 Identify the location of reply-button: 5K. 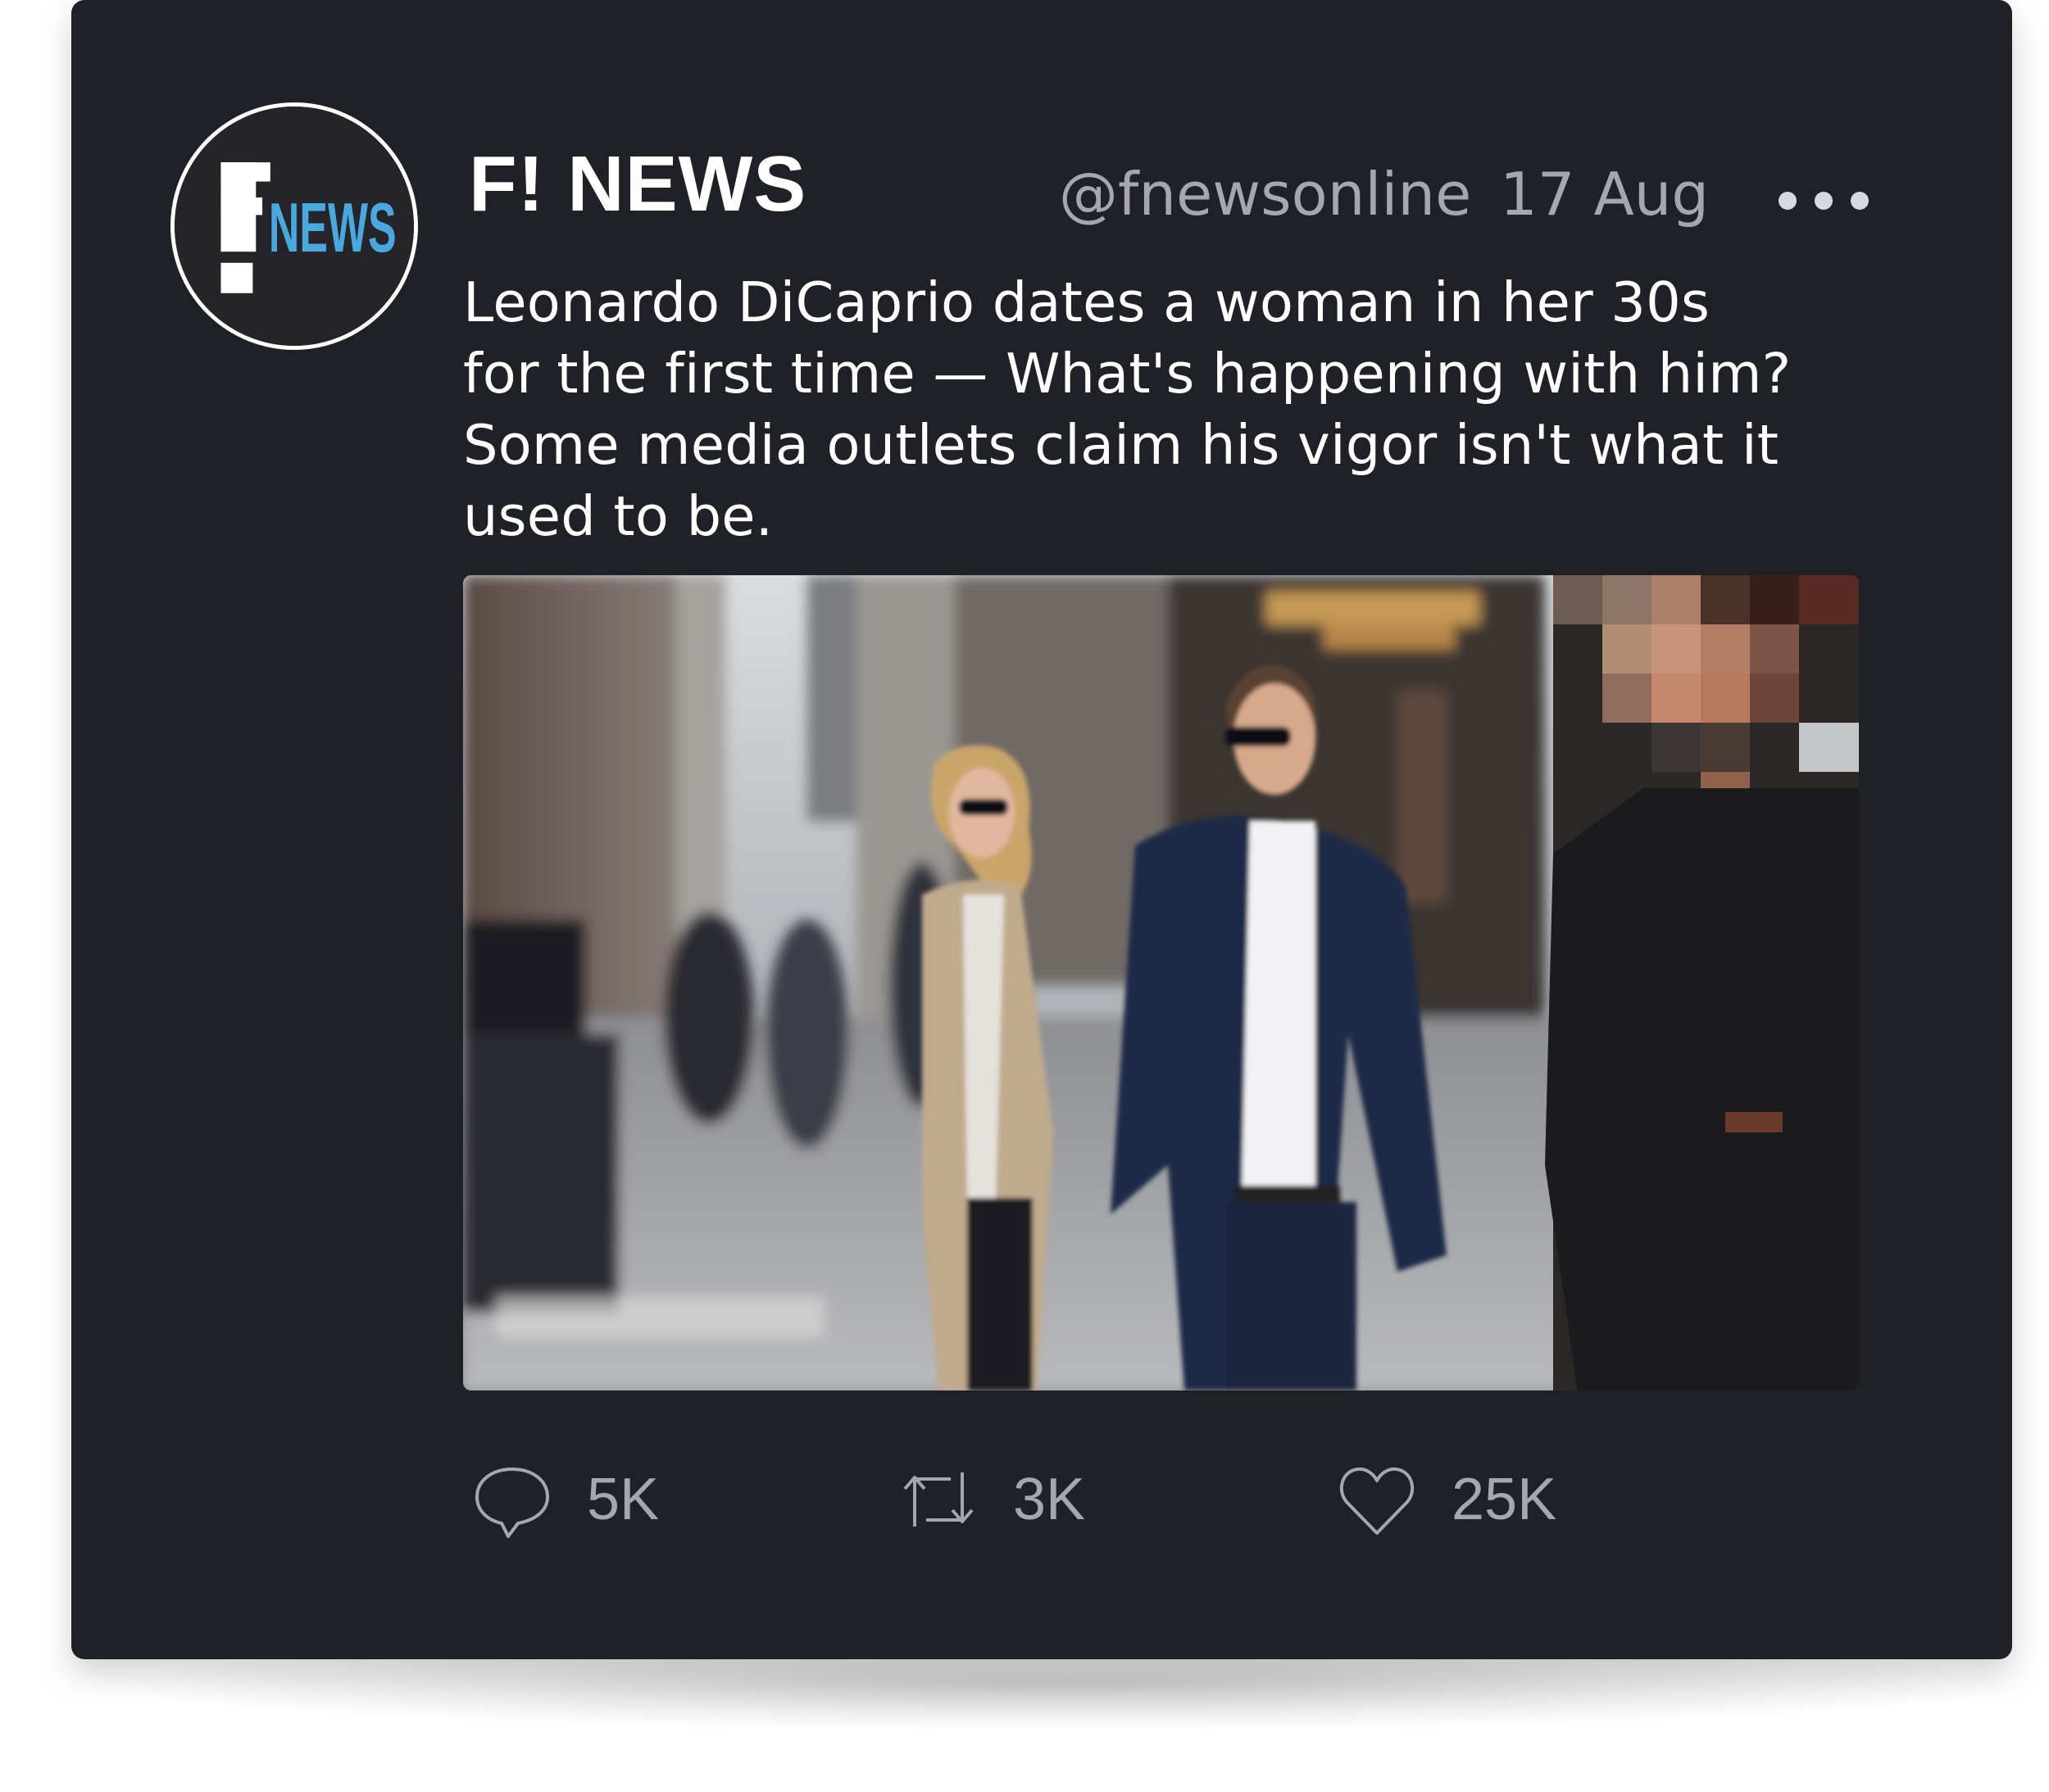
(563, 1499).